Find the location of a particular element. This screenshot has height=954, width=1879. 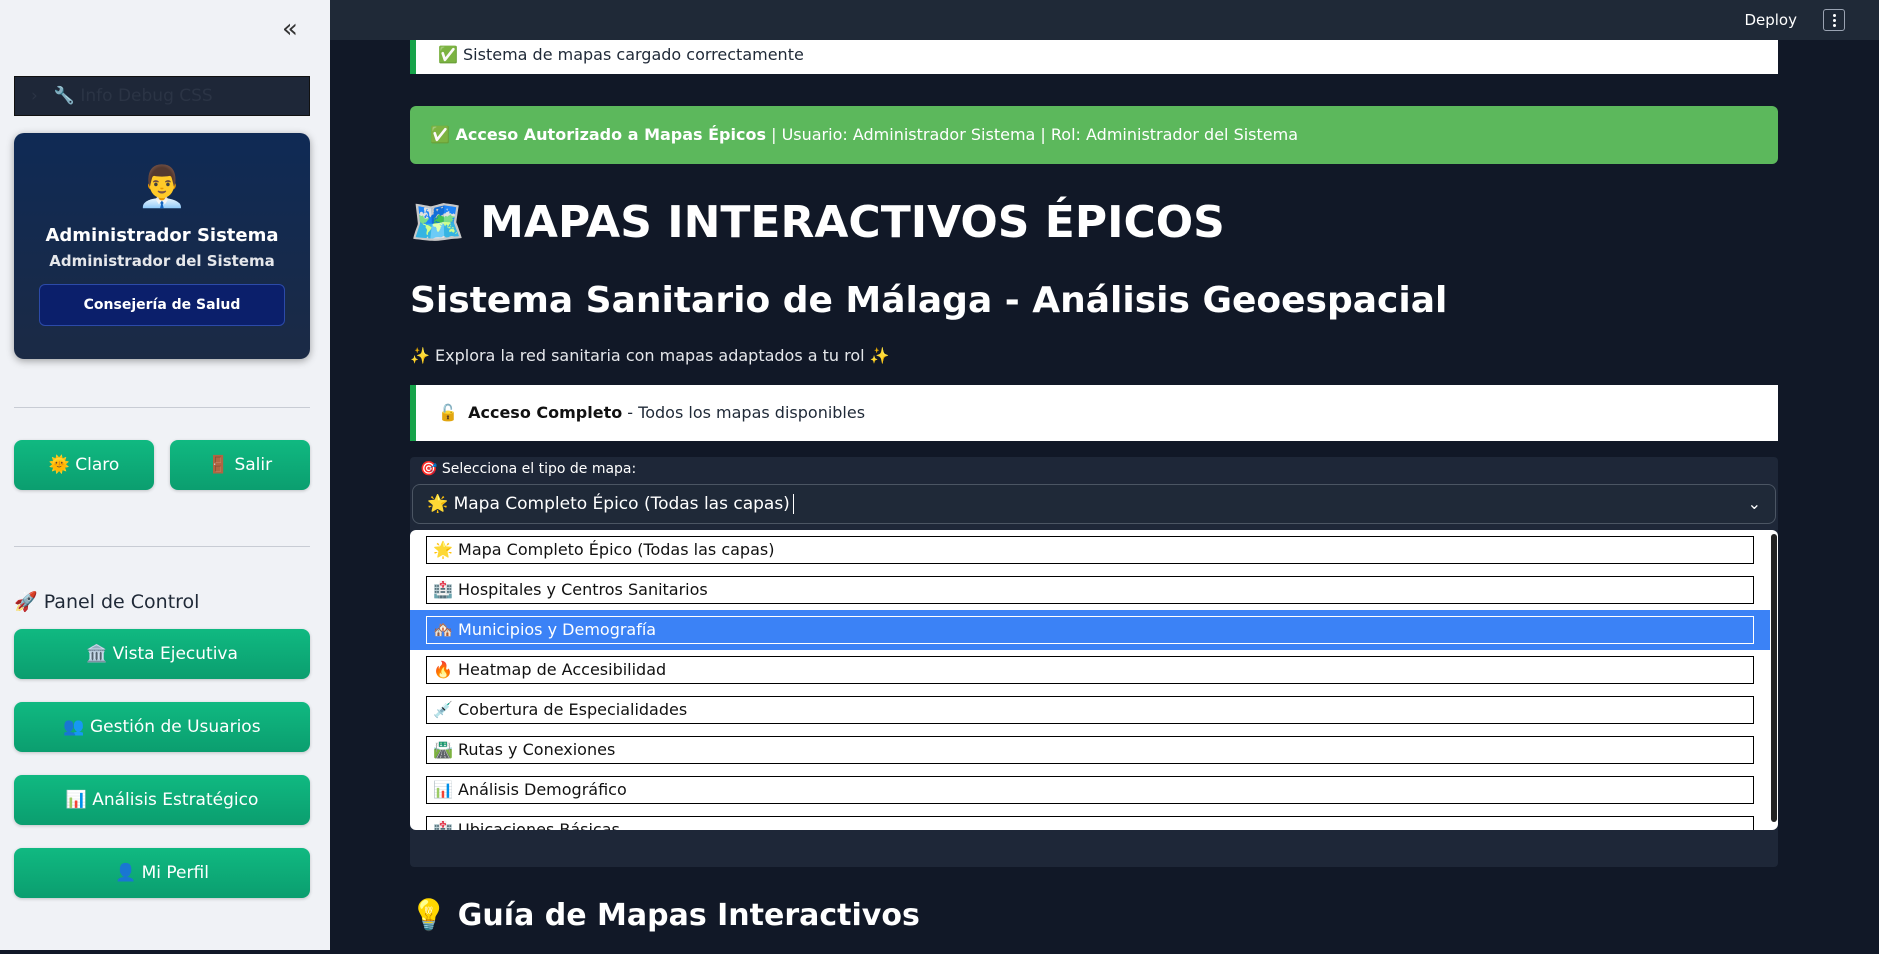

logout-button: 🚪 Salir is located at coordinates (240, 465).